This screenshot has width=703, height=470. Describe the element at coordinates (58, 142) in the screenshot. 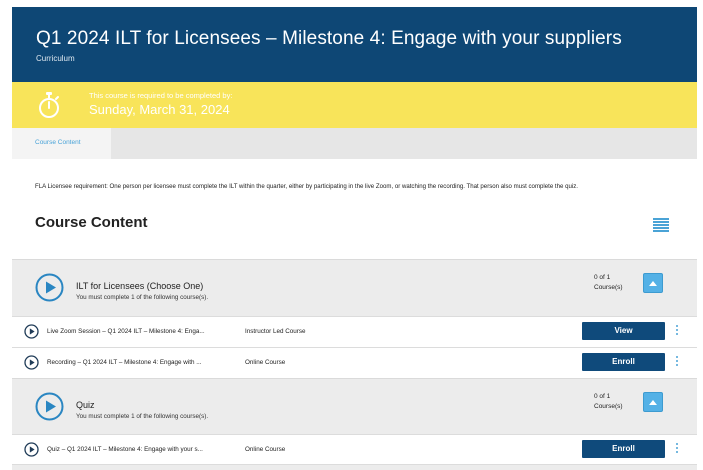

I see `tab-label: Course Content` at that location.